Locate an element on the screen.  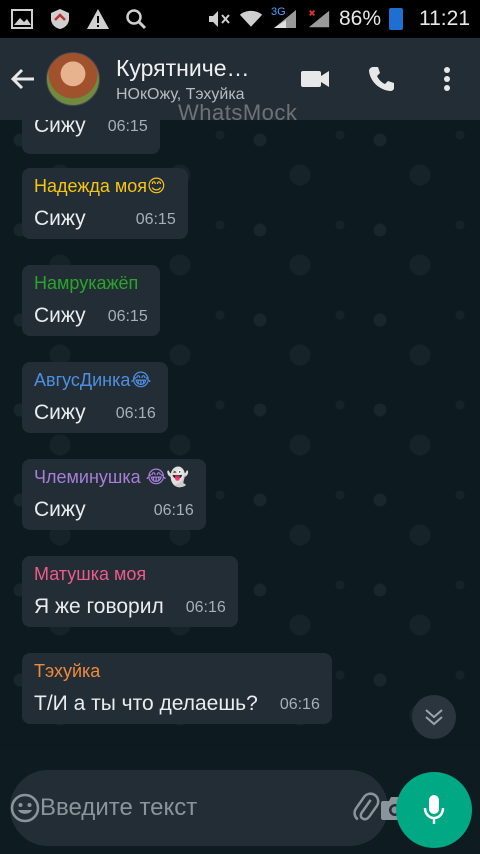
message-sender: Члеминушка 😂👻 is located at coordinates (112, 477).